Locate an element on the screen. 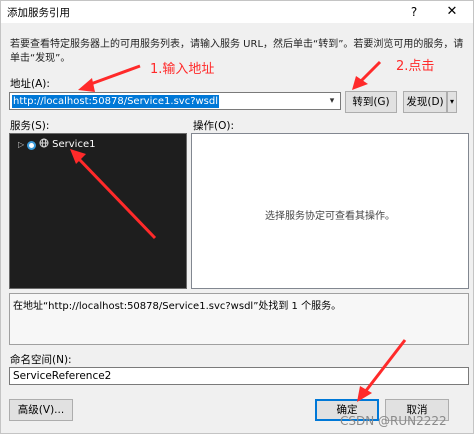 Image resolution: width=474 pixels, height=434 pixels. annotation-step2: 2.点击 is located at coordinates (415, 66).